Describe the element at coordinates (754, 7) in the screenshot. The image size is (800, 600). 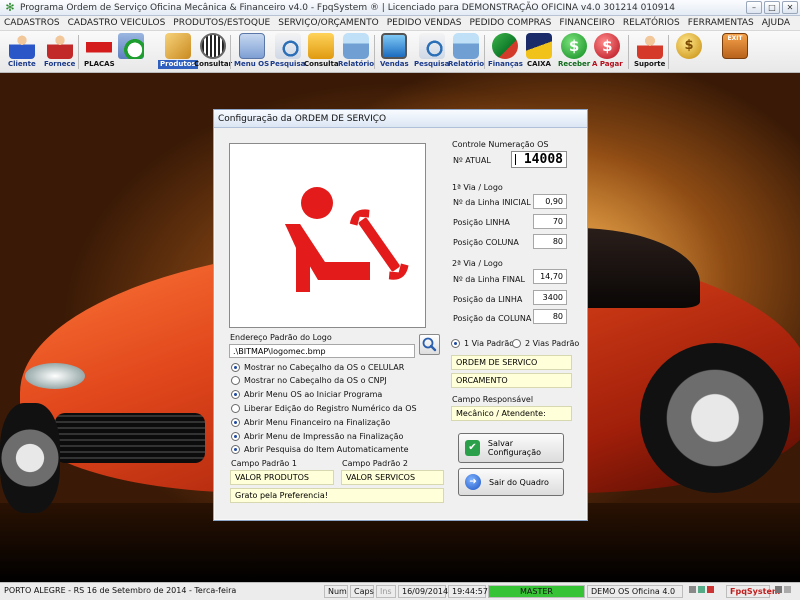
I see `minimize-button: –` at that location.